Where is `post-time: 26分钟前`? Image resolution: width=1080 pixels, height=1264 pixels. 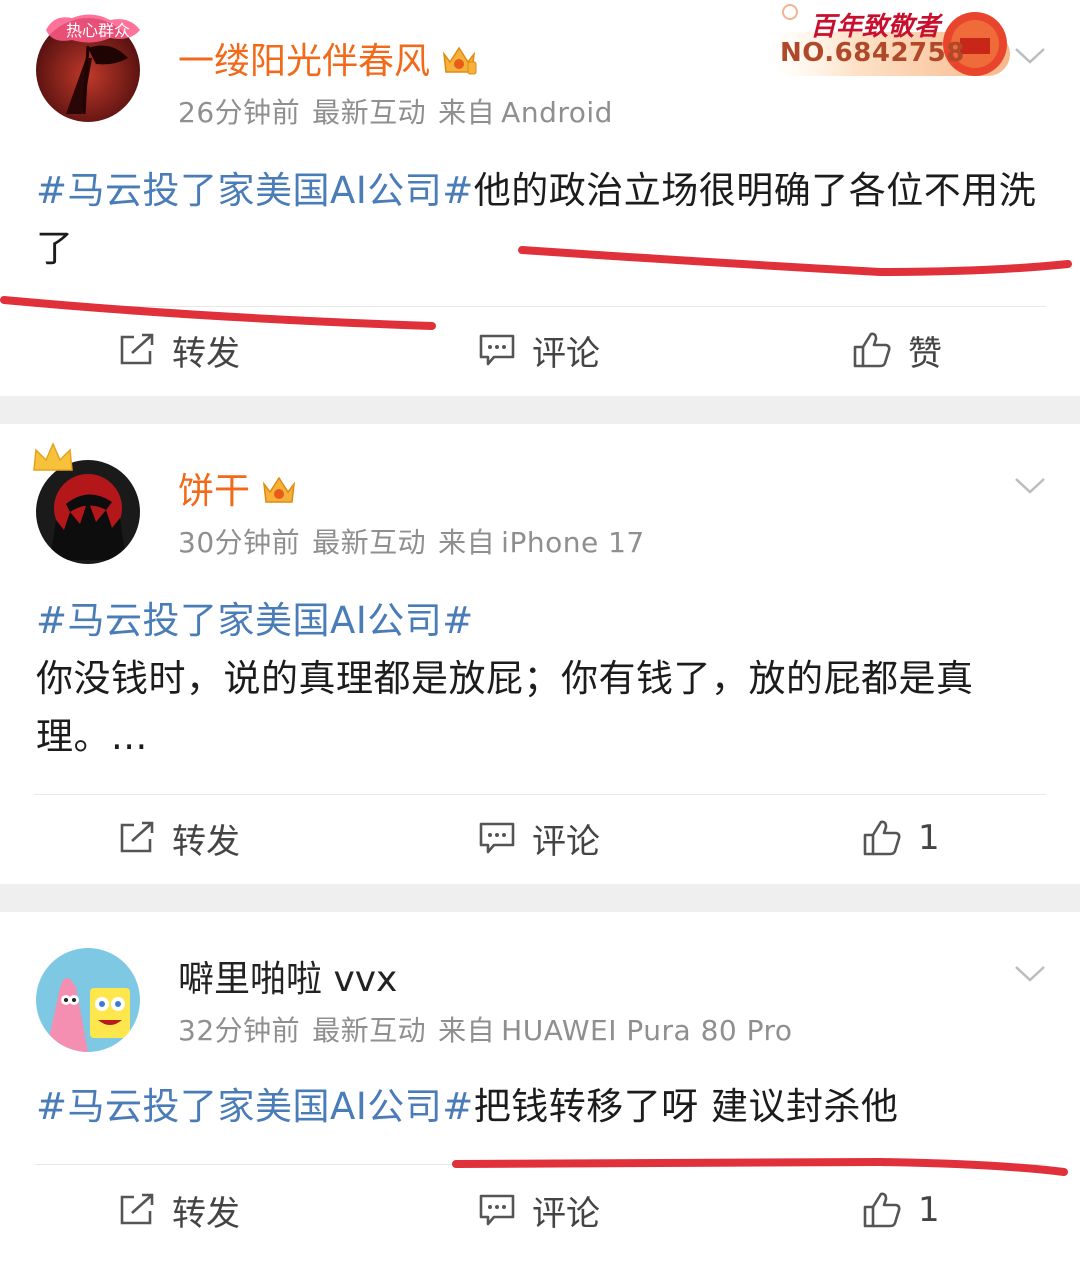
post-time: 26分钟前 is located at coordinates (239, 112).